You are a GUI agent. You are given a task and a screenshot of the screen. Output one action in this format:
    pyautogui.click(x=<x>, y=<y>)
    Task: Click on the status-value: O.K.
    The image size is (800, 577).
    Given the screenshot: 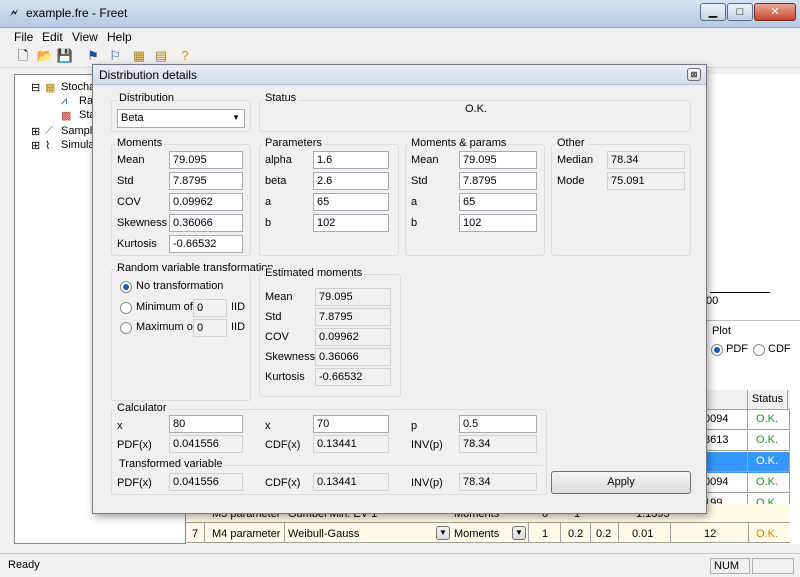 What is the action you would take?
    pyautogui.click(x=476, y=109)
    